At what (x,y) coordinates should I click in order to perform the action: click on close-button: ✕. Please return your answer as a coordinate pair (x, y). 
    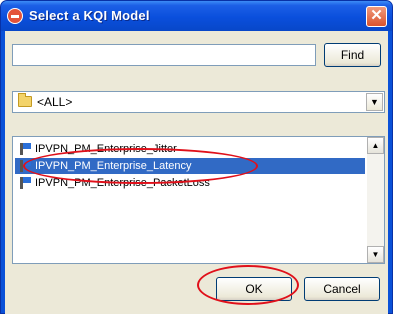
    Looking at the image, I should click on (376, 16).